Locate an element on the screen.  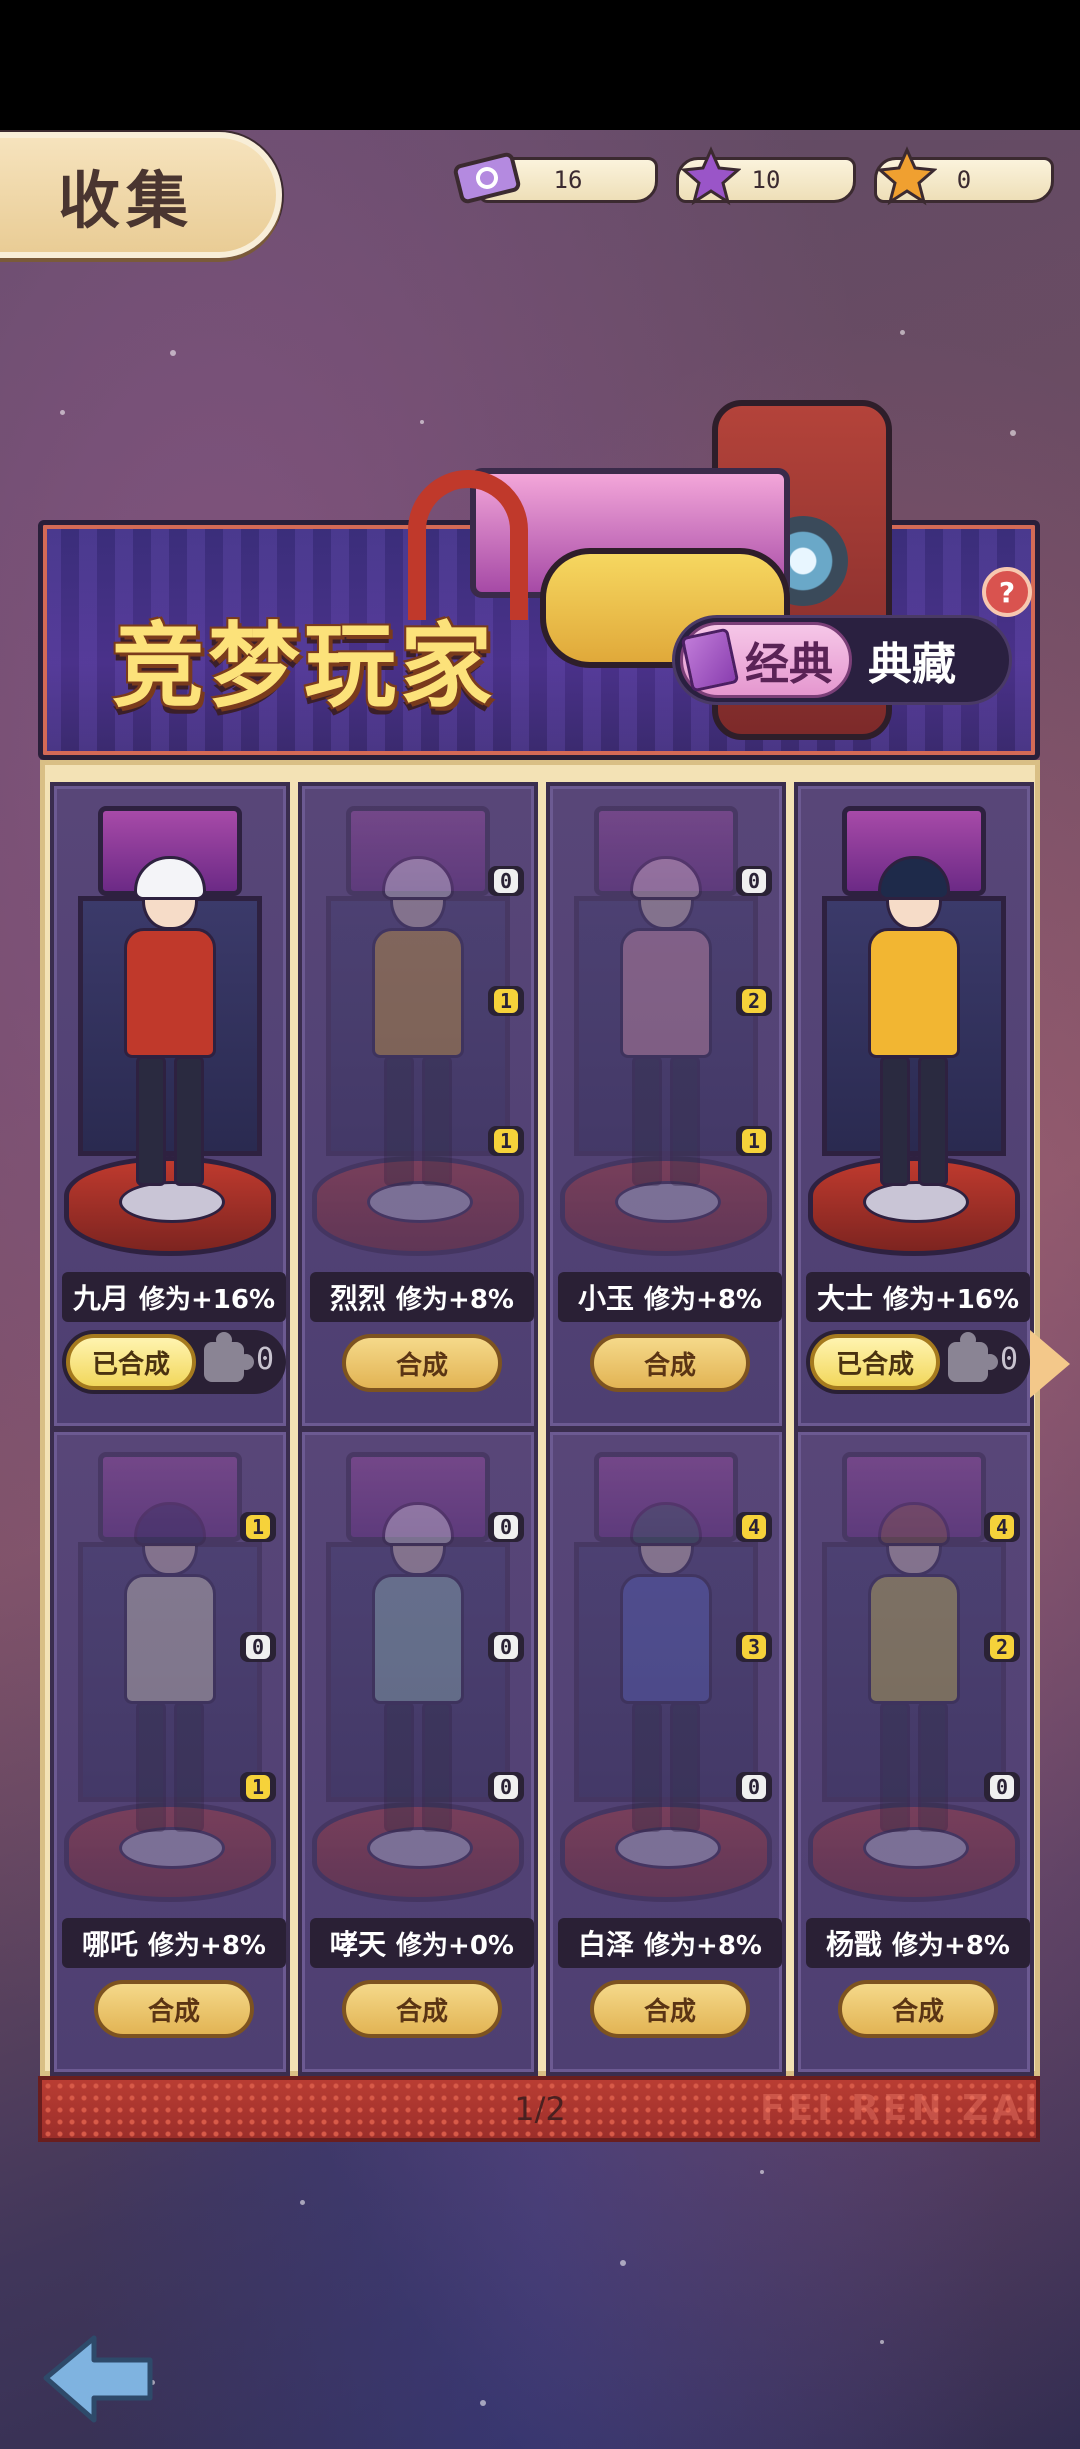
character-name-row: 白泽 修为+8% is located at coordinates (670, 1943).